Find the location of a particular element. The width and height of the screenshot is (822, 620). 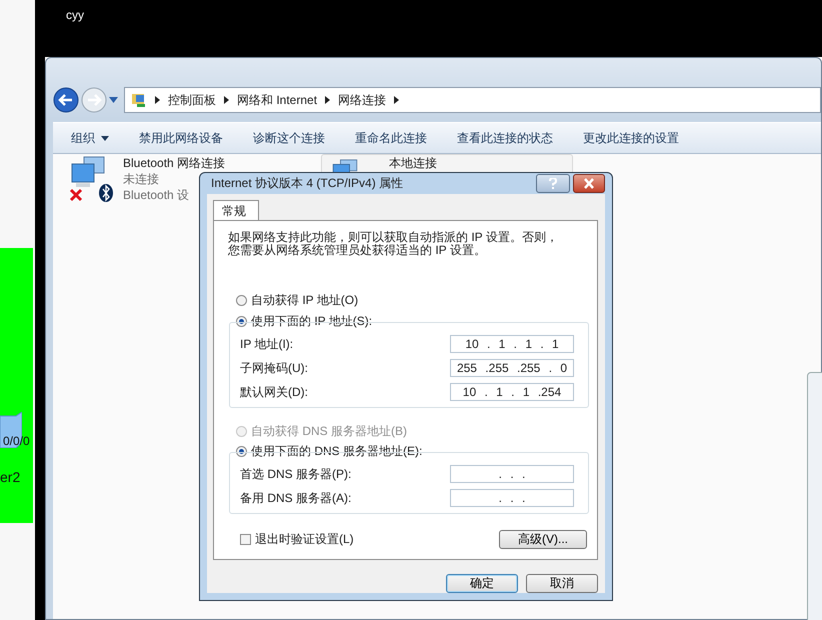

field-label: 首选 DNS 服务器(P): is located at coordinates (296, 474).